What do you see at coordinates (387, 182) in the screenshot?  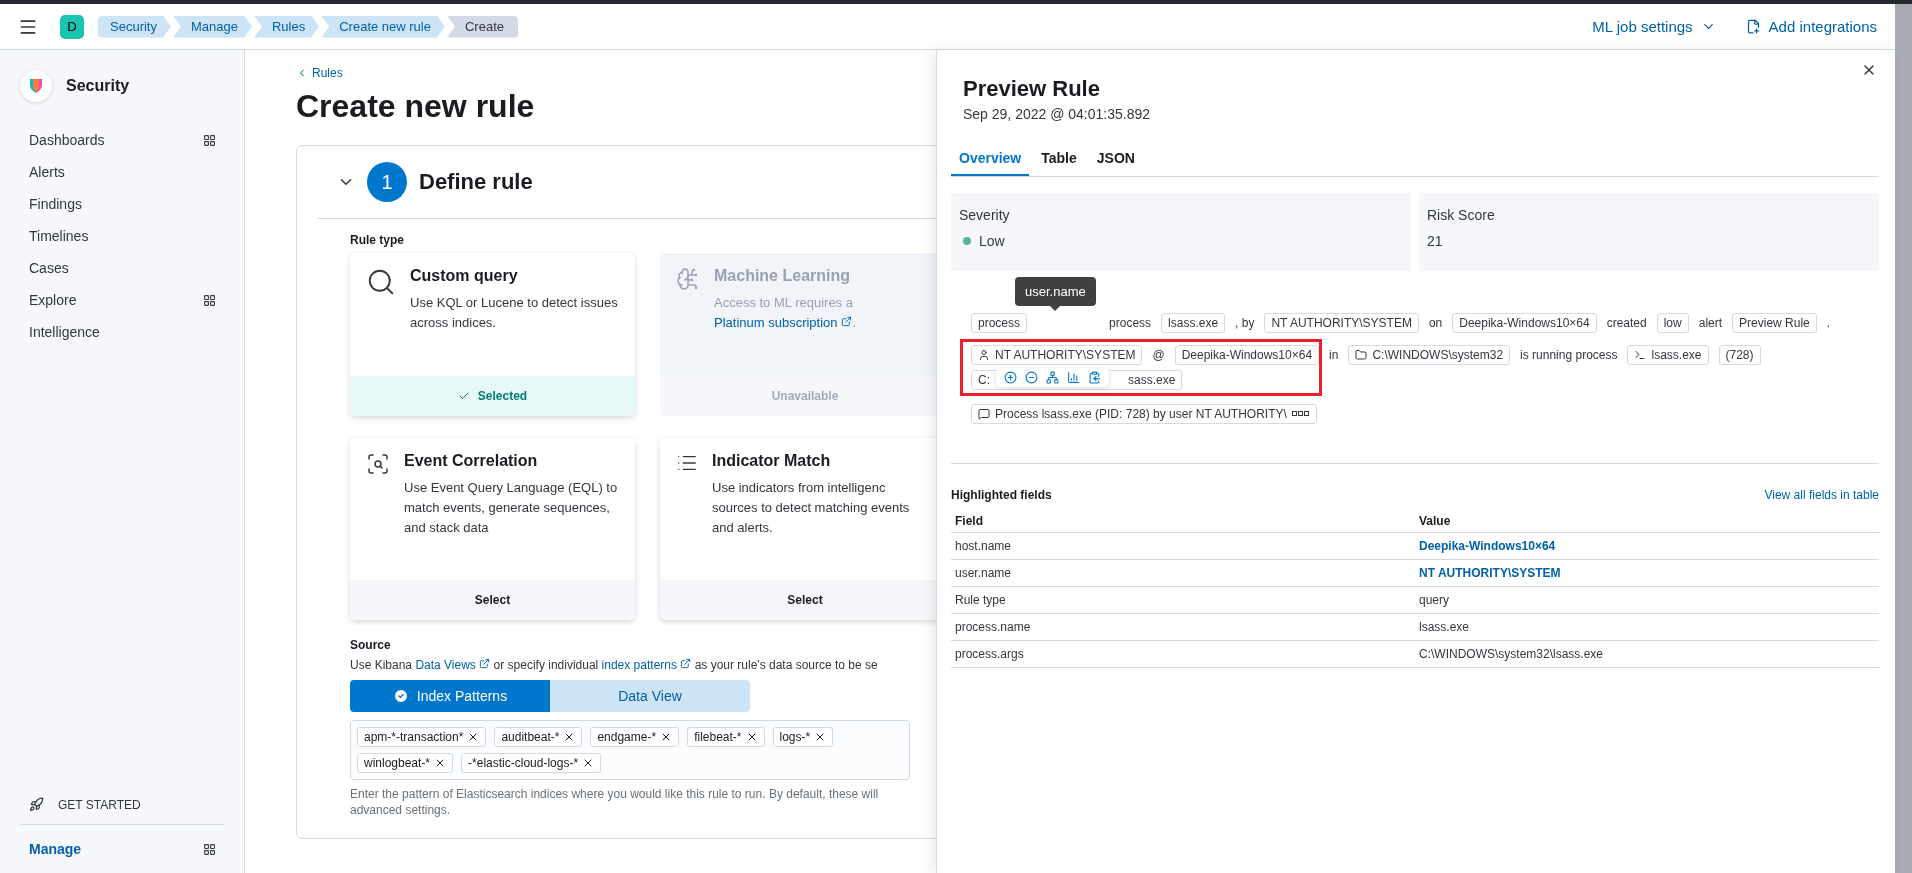 I see `step-number: 1` at bounding box center [387, 182].